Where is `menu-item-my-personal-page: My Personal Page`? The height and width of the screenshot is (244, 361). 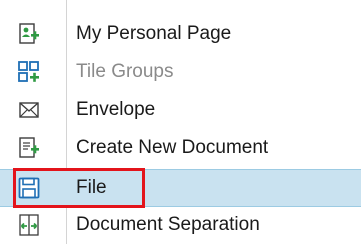
menu-item-my-personal-page: My Personal Page is located at coordinates (180, 34).